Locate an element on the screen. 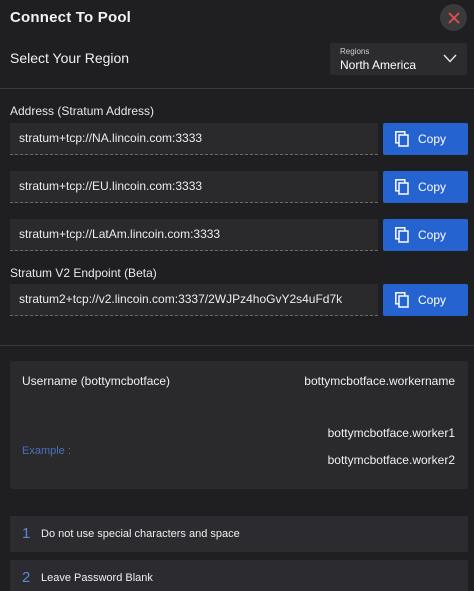 This screenshot has height=591, width=474. modal-title: Connect To Pool is located at coordinates (71, 17).